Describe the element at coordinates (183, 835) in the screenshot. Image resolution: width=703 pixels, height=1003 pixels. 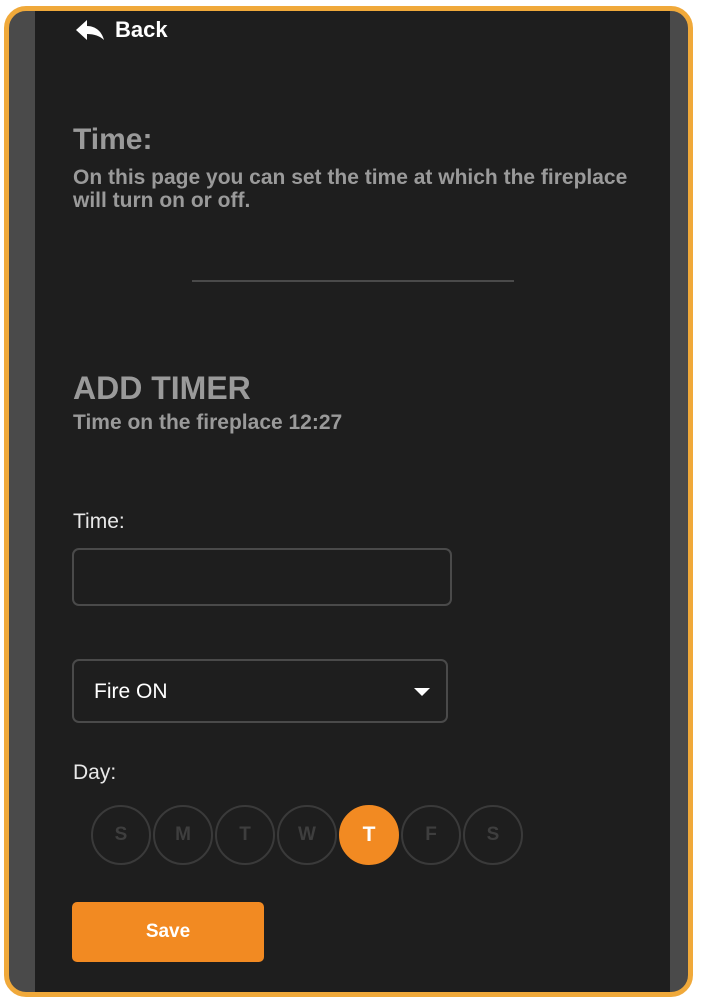
I see `day-toggle-monday: M` at that location.